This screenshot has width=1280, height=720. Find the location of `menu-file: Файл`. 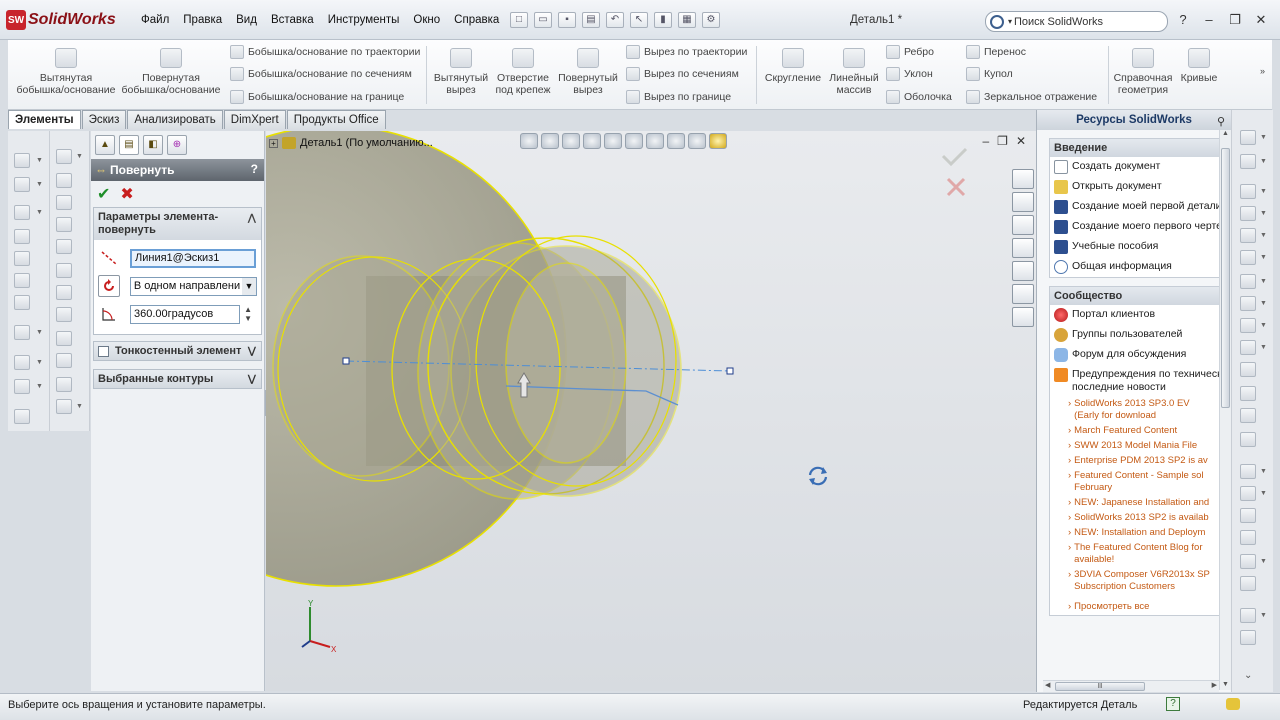

menu-file: Файл is located at coordinates (155, 20).